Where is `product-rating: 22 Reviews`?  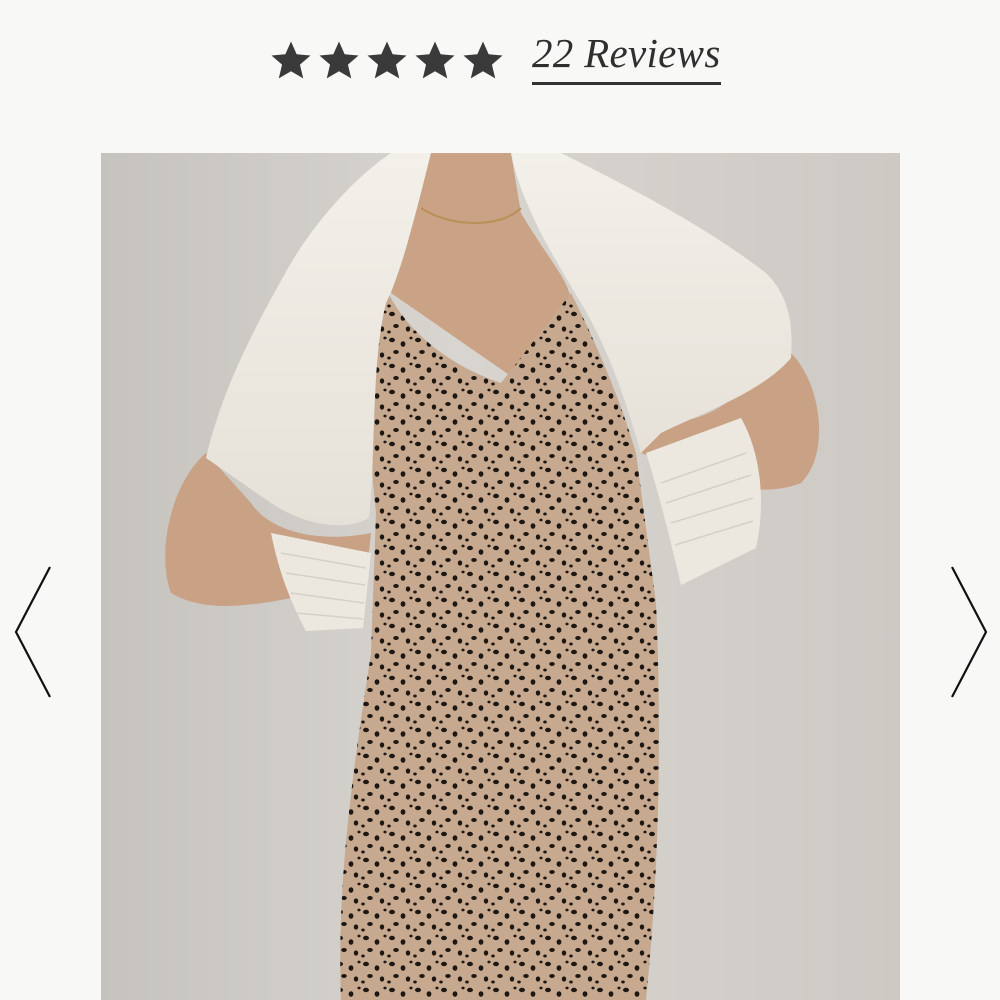
product-rating: 22 Reviews is located at coordinates (500, 61).